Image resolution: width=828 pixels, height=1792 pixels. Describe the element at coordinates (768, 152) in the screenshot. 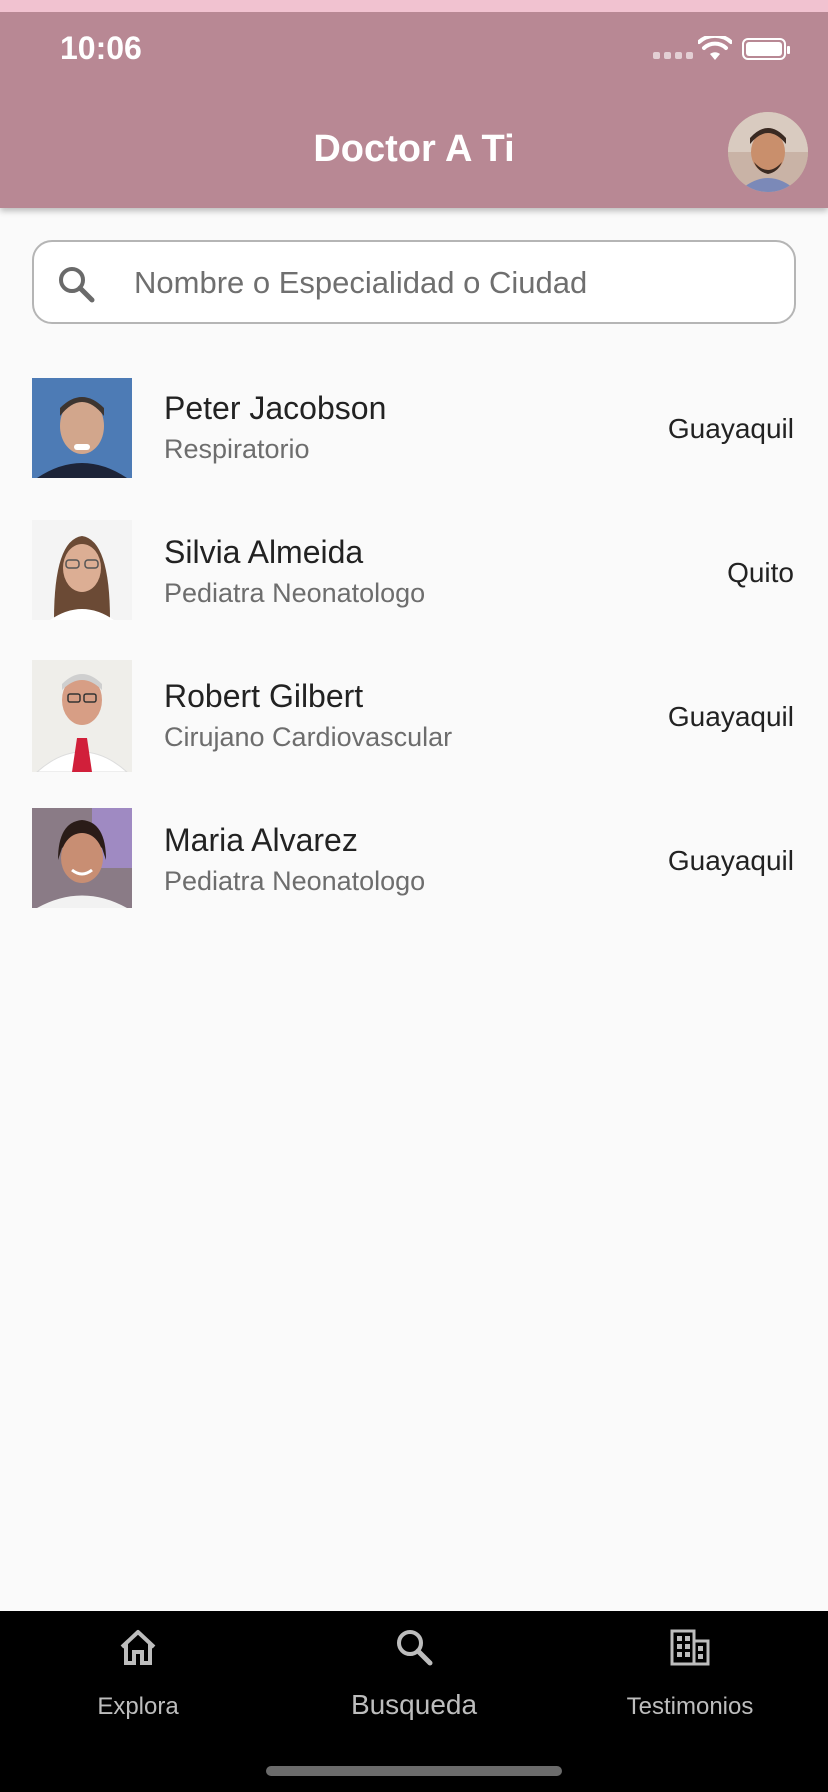

I see `user-avatar` at that location.